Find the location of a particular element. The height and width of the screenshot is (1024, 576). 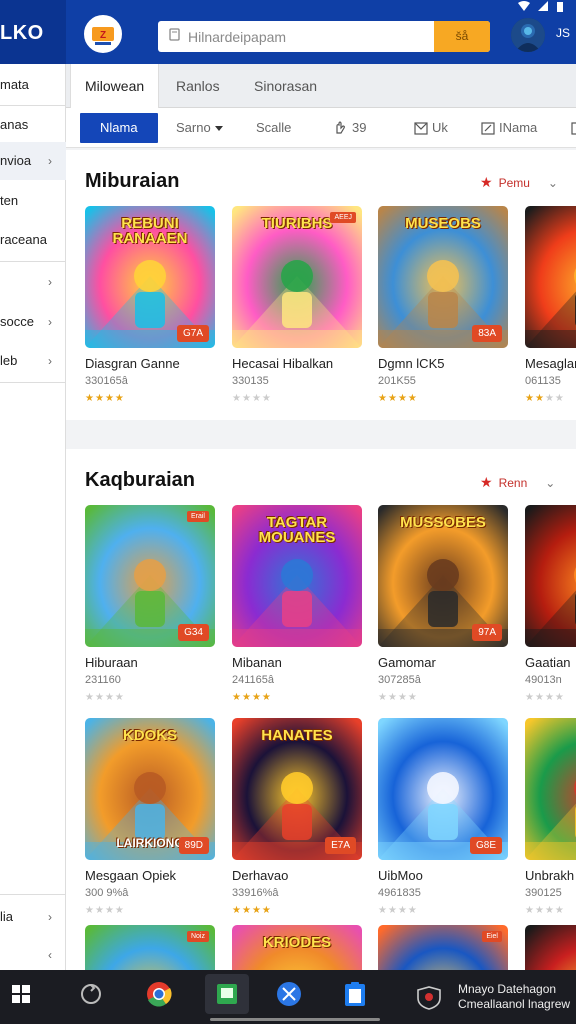

game-title: Mibanan is located at coordinates (257, 662).